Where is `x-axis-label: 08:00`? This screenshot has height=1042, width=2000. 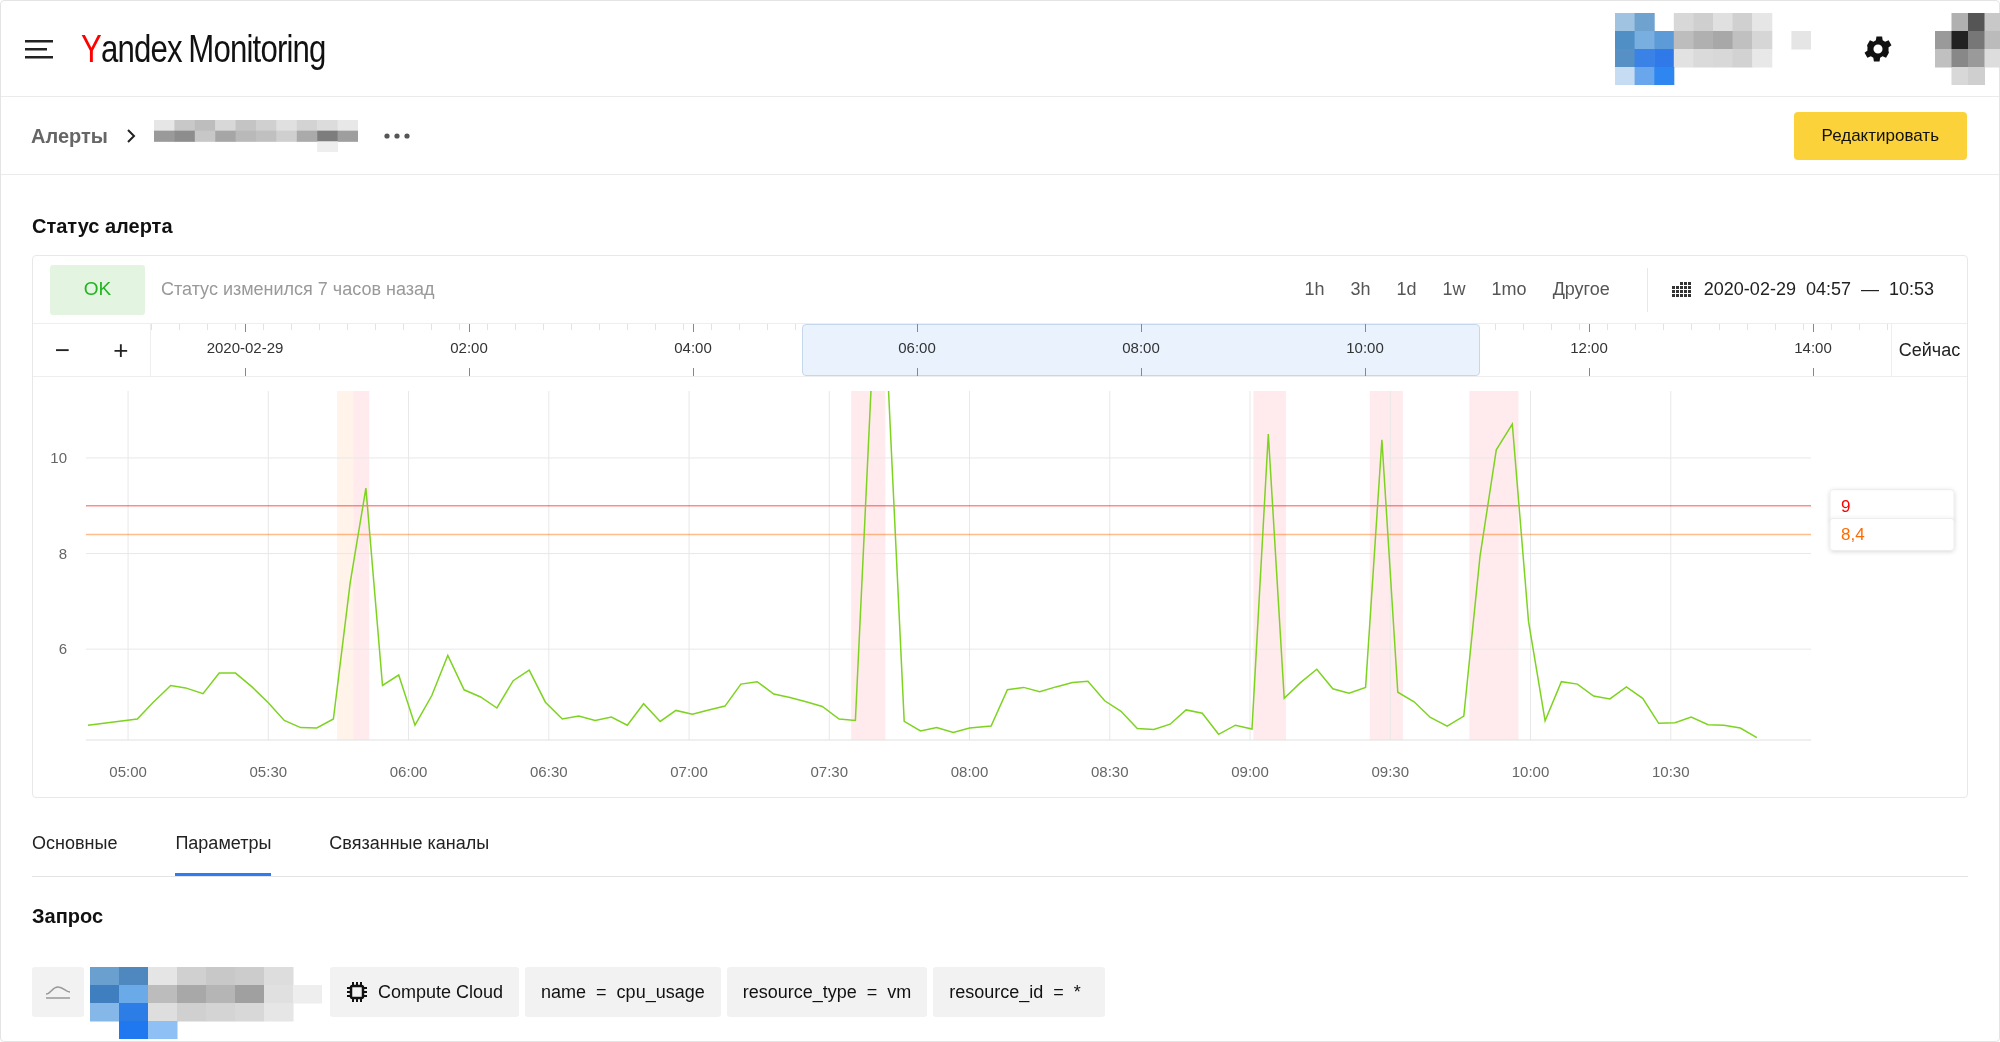
x-axis-label: 08:00 is located at coordinates (969, 771).